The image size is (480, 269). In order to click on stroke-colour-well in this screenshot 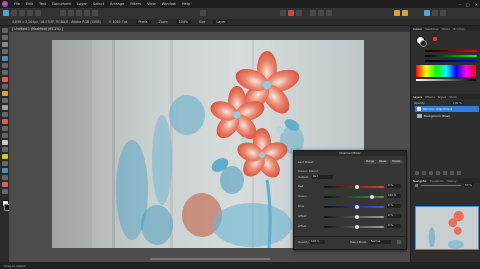, I will do `click(423, 43)`.